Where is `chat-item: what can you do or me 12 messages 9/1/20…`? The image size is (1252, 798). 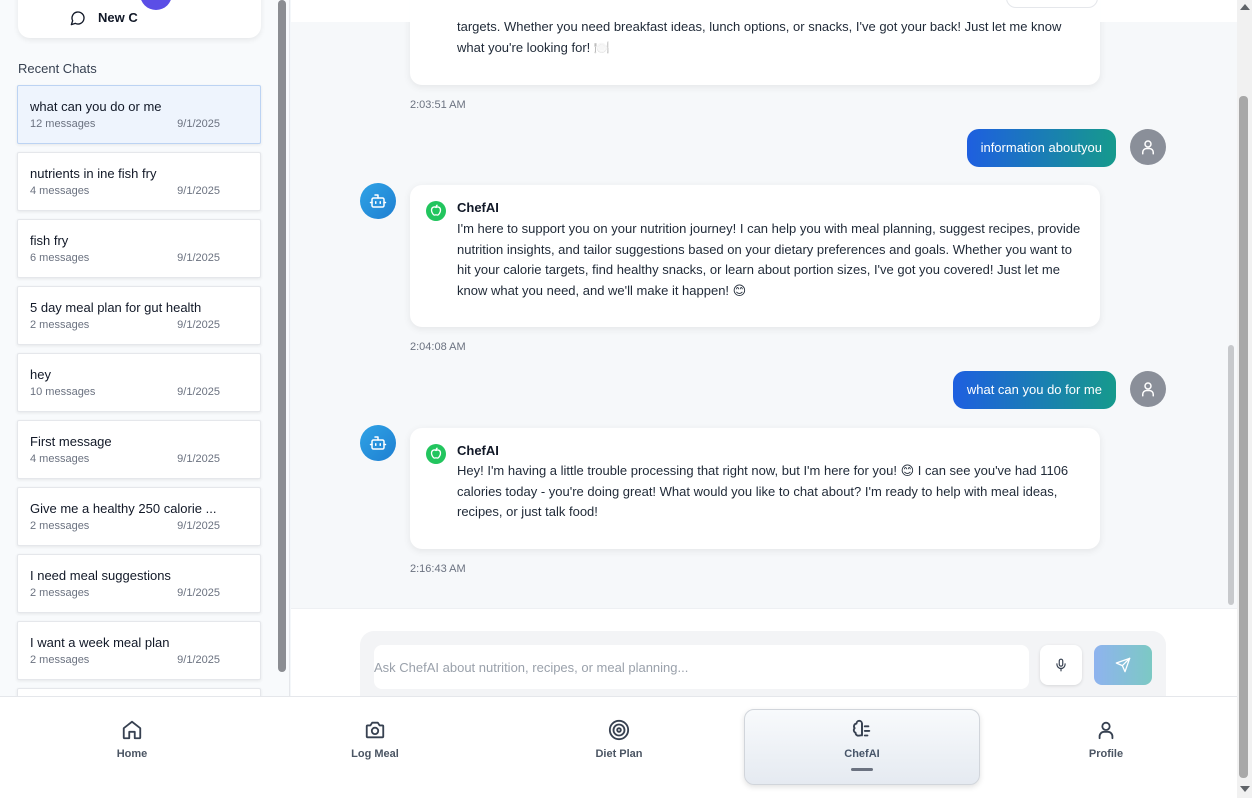 chat-item: what can you do or me 12 messages 9/1/20… is located at coordinates (139, 114).